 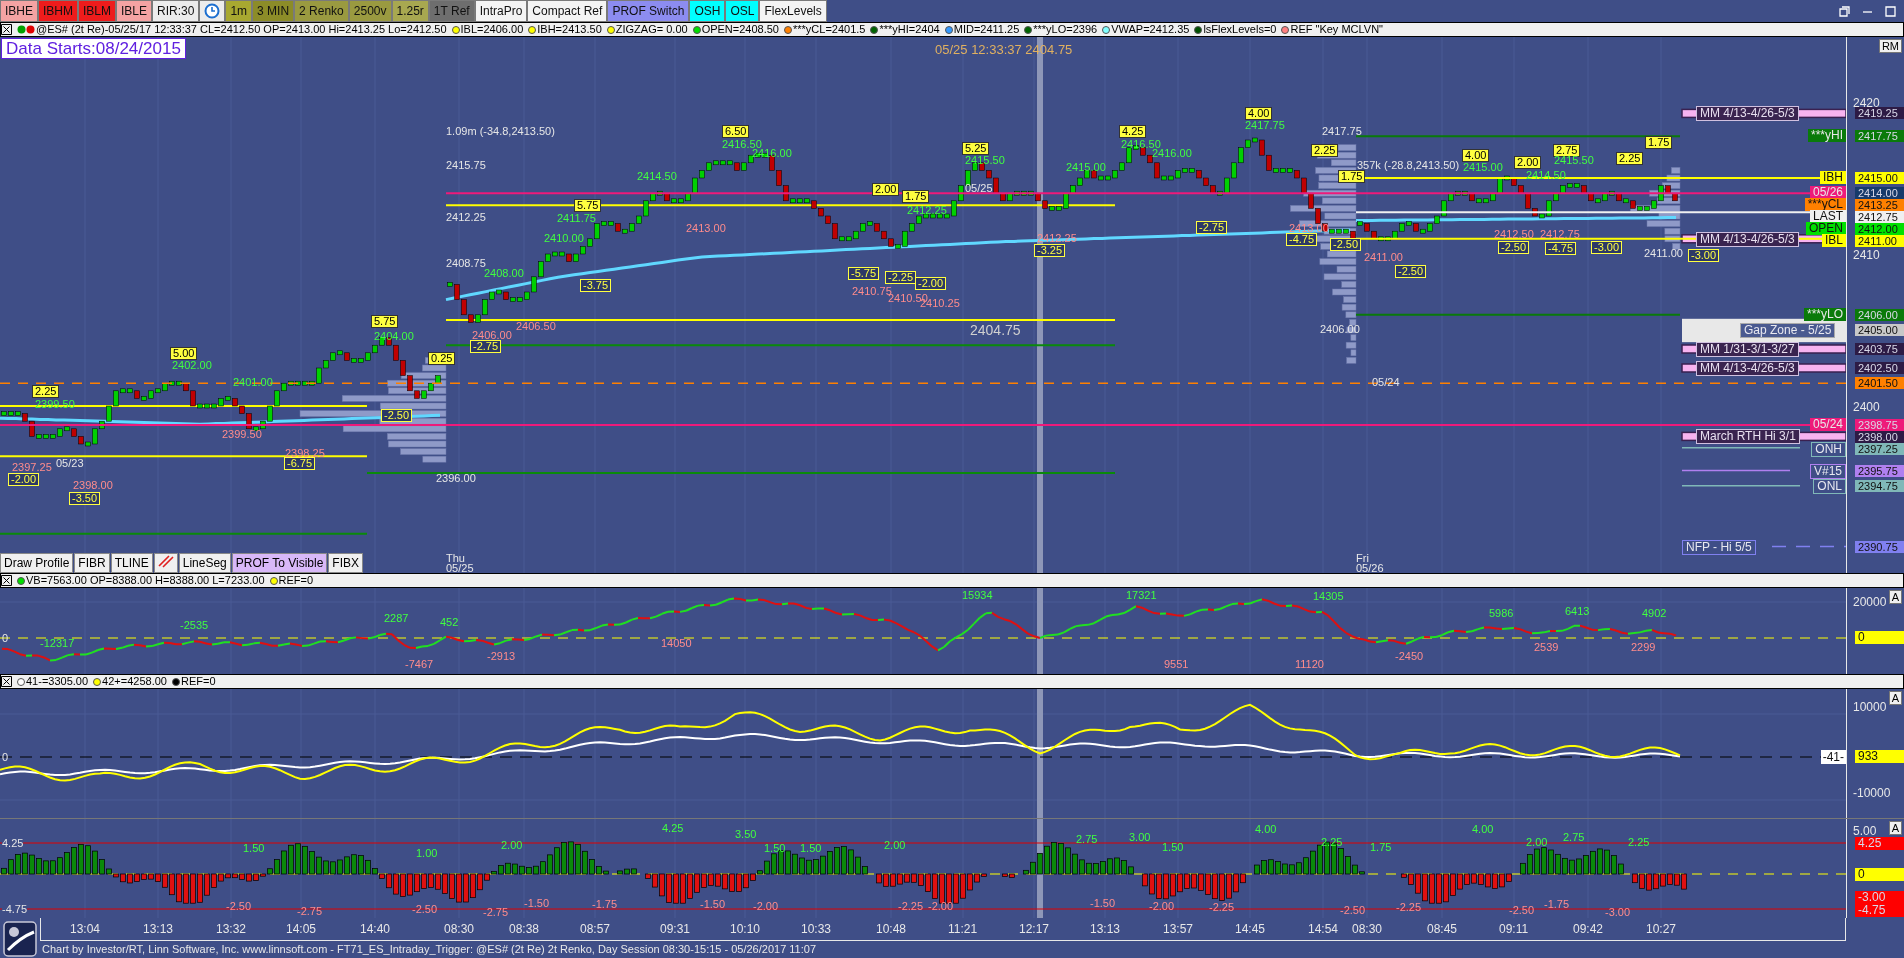 I want to click on price-label: 2412.75, so click(x=1560, y=234).